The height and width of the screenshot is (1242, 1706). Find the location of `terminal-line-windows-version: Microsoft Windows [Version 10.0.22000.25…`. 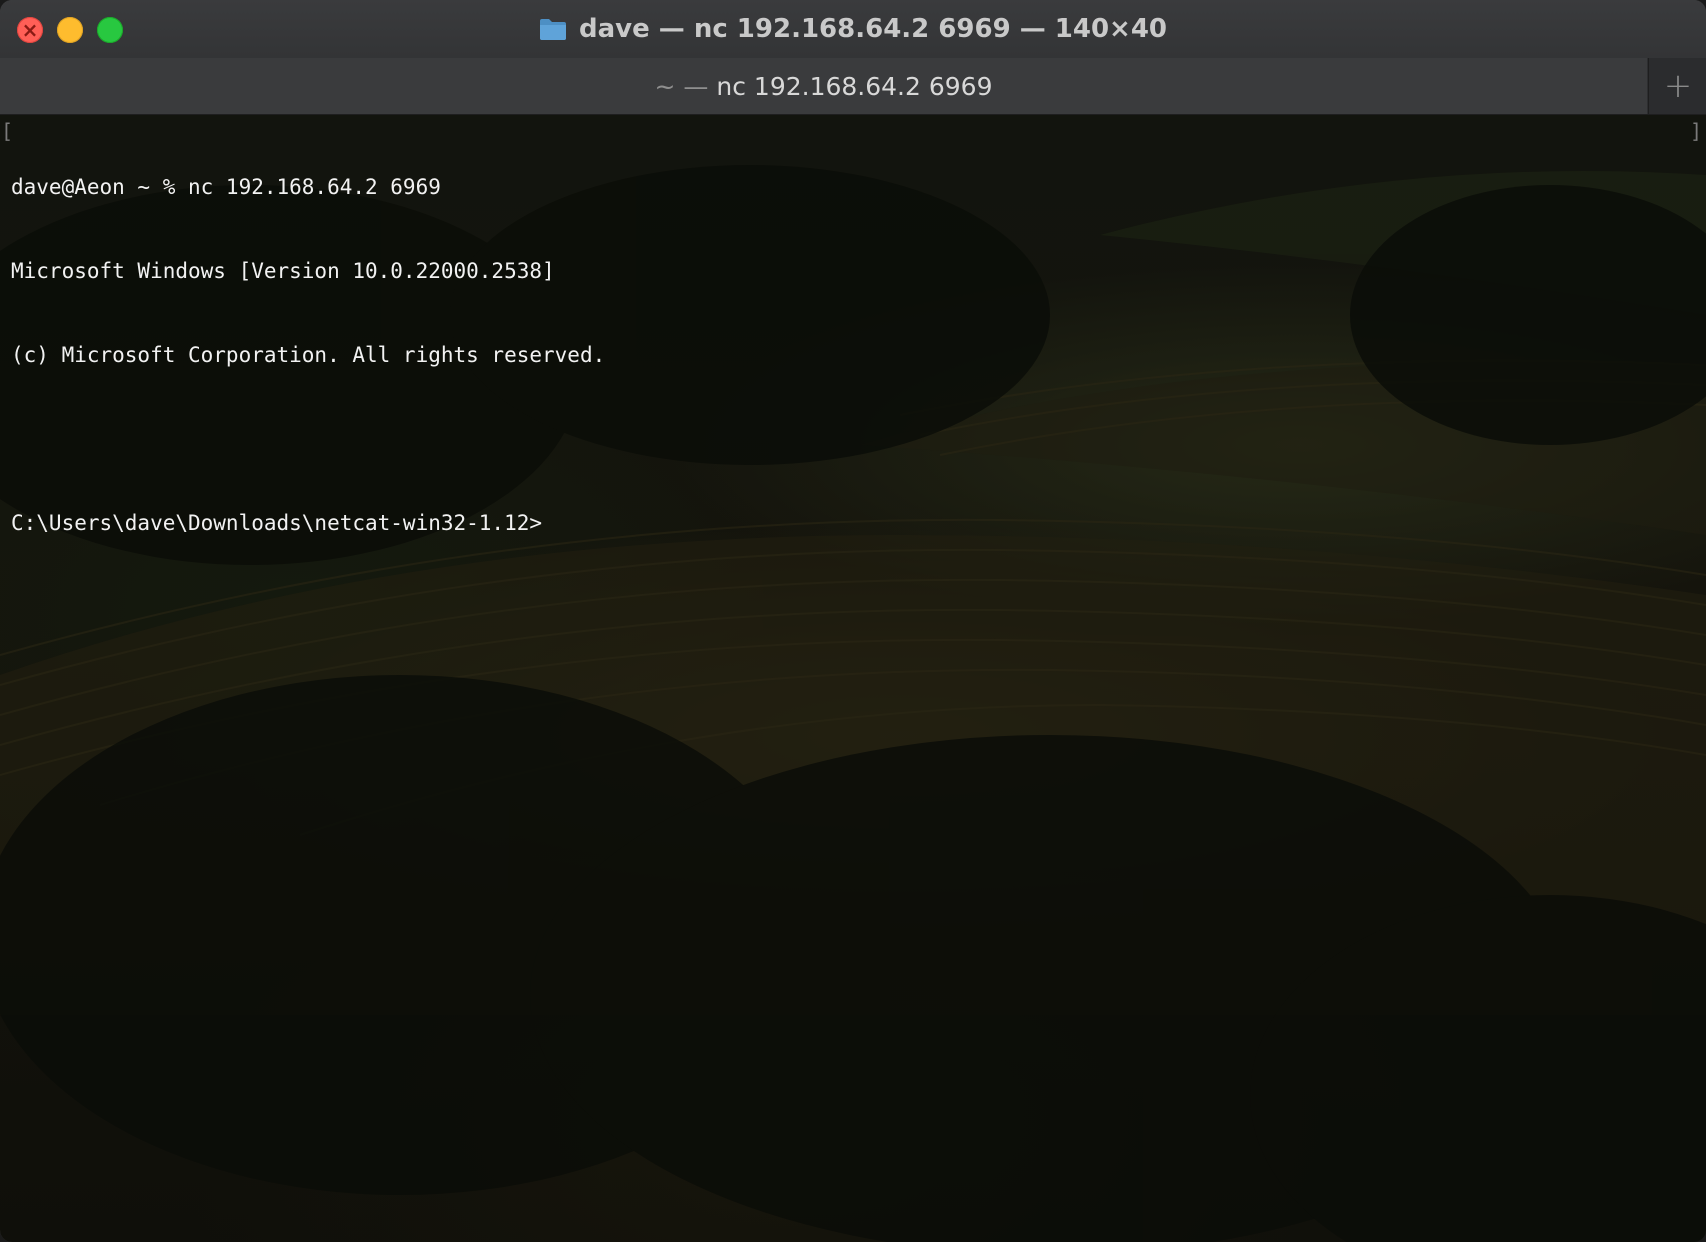

terminal-line-windows-version: Microsoft Windows [Version 10.0.22000.25… is located at coordinates (283, 271).